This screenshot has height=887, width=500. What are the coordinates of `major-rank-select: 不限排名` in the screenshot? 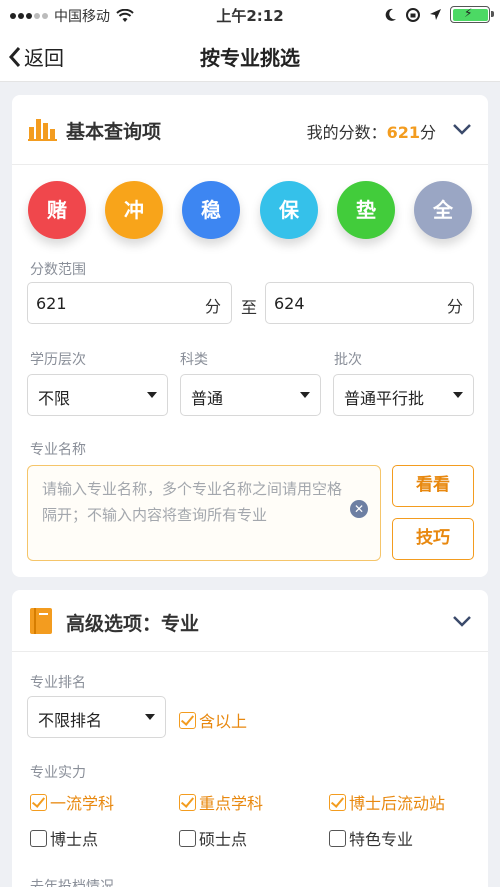 It's located at (96, 717).